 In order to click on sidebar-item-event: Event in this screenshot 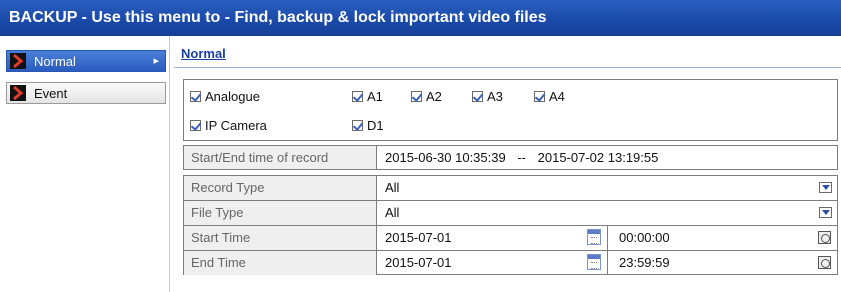, I will do `click(86, 93)`.